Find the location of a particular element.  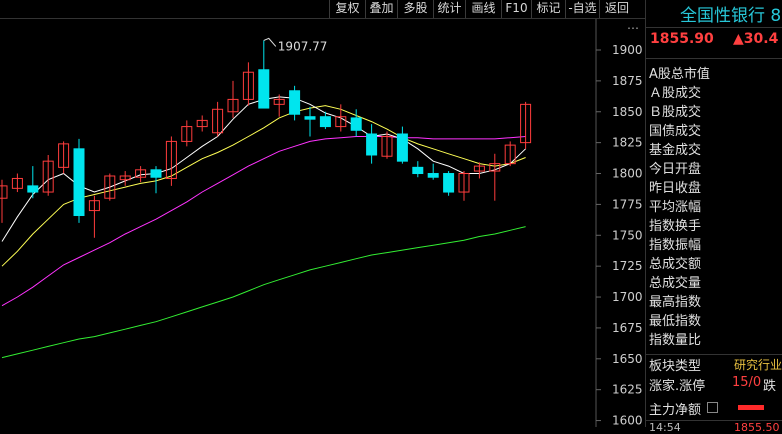

y-tick-label: 1750 is located at coordinates (627, 235).